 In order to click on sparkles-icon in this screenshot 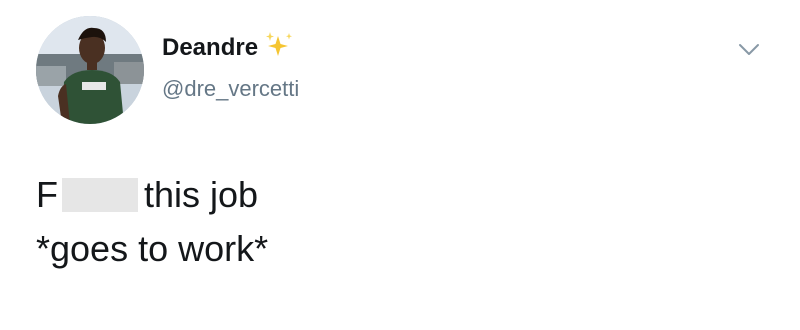, I will do `click(278, 45)`.